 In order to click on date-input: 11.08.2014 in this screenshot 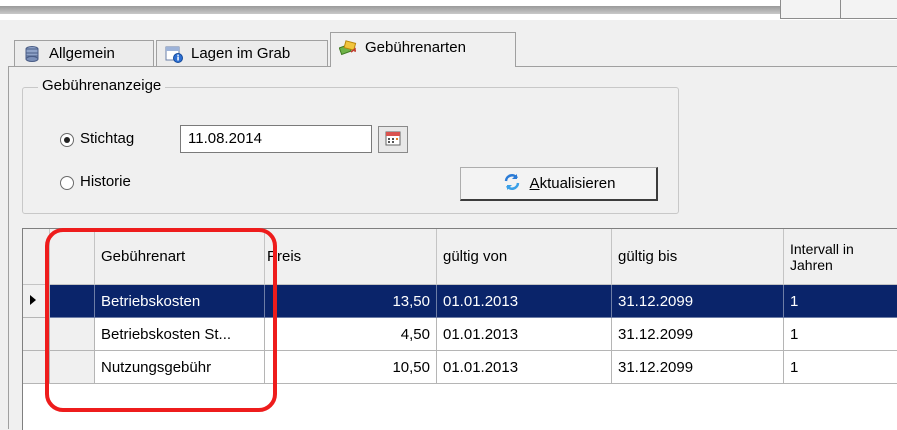, I will do `click(276, 139)`.